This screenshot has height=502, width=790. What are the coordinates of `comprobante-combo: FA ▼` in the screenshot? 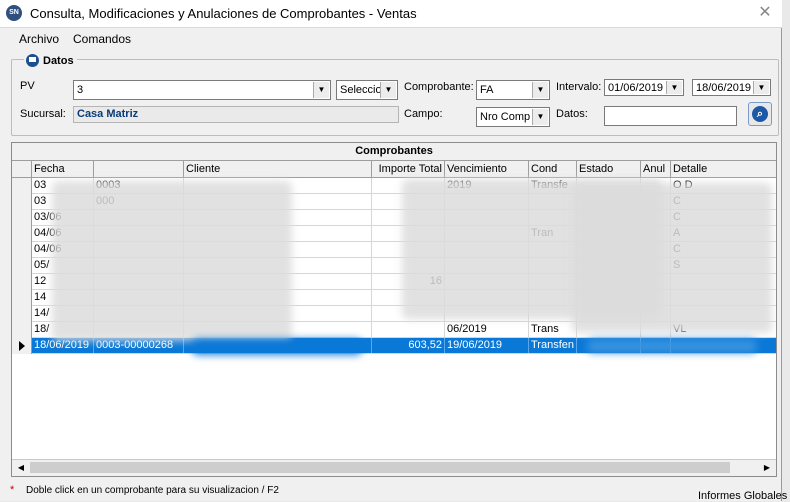 It's located at (513, 90).